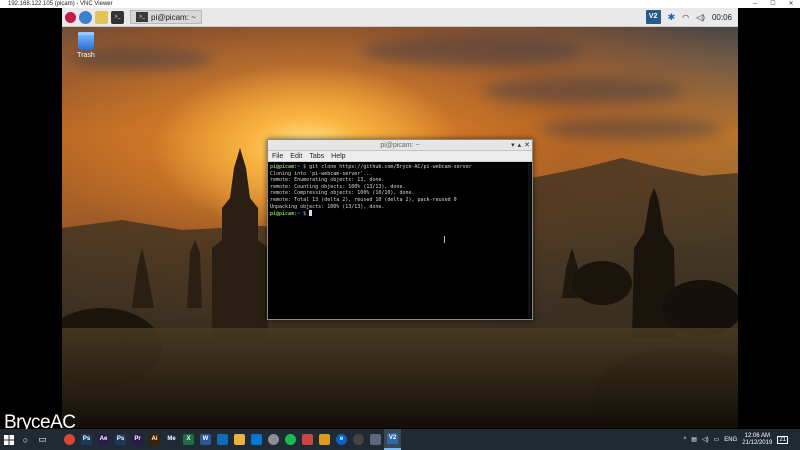 The image size is (800, 450). I want to click on illustrator-icon: Ai, so click(154, 439).